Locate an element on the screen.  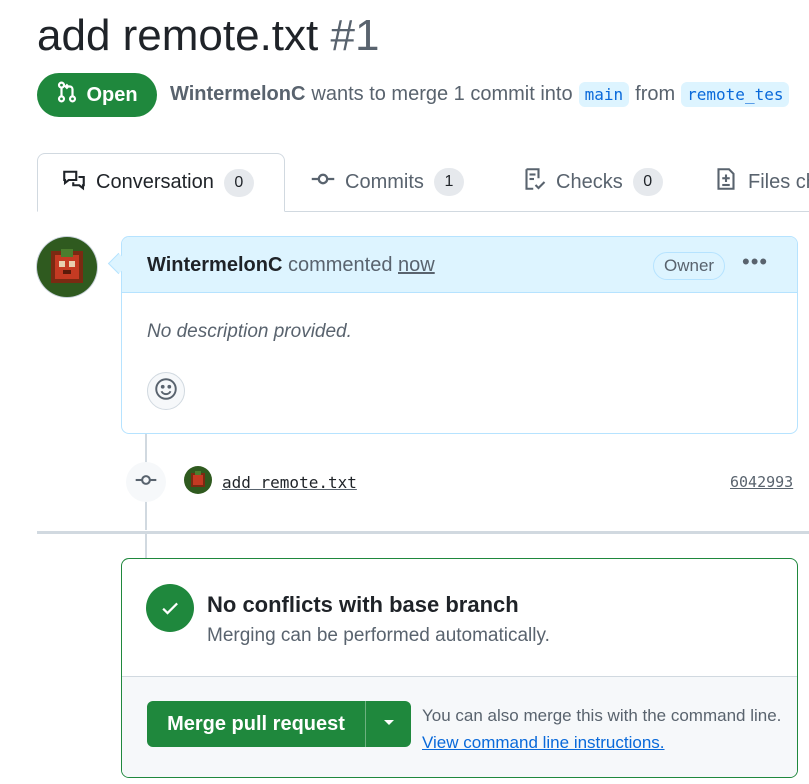
add-reaction-button is located at coordinates (166, 391).